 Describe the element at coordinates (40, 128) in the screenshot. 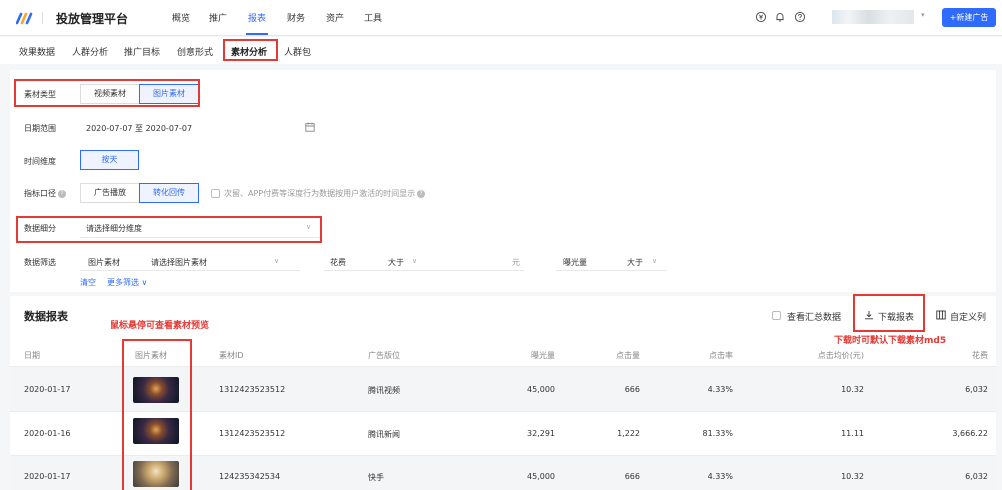

I see `date-range-label: 日期范围` at that location.